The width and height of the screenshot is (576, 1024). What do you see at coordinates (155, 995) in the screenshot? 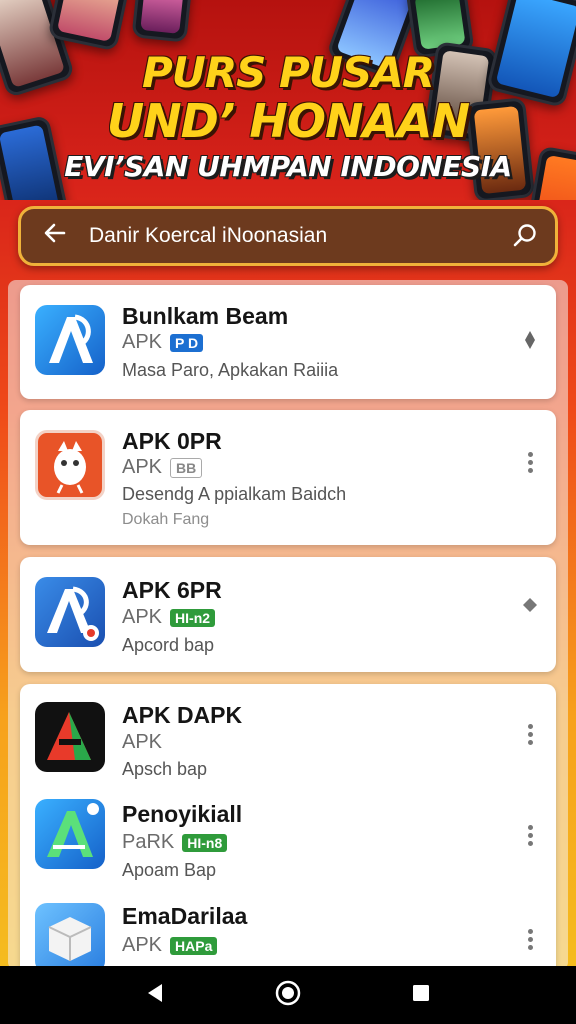
I see `nav-back-icon` at bounding box center [155, 995].